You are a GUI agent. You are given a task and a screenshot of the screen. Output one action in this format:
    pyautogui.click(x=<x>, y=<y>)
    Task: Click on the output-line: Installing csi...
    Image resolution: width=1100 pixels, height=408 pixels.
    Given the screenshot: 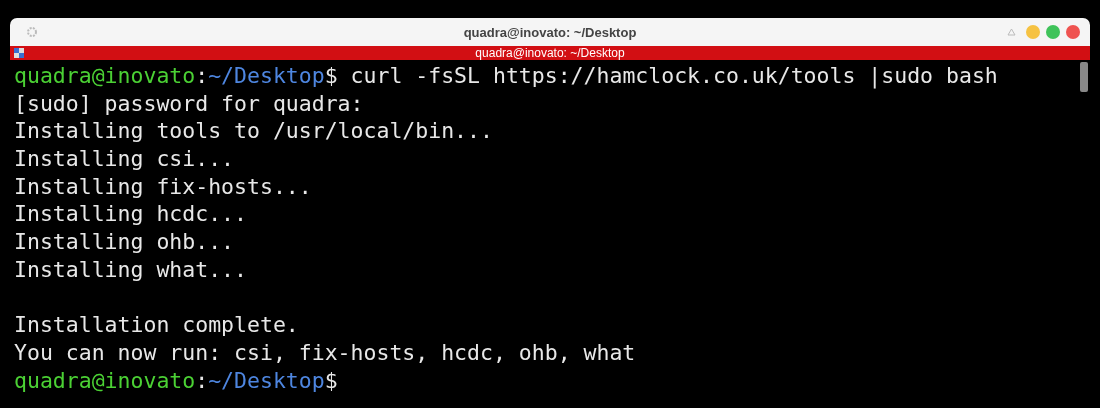 What is the action you would take?
    pyautogui.click(x=124, y=159)
    